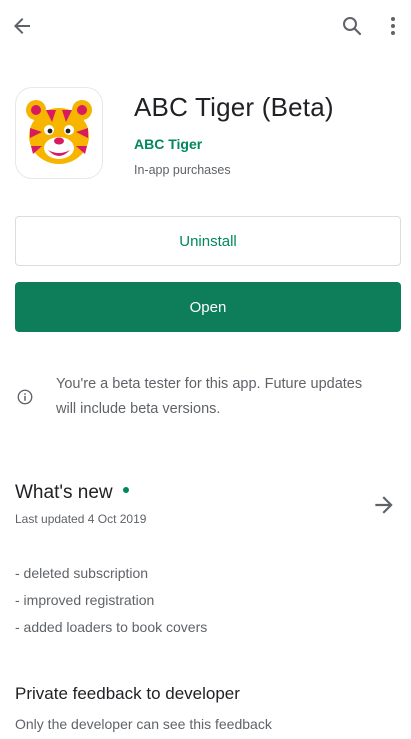  Describe the element at coordinates (25, 397) in the screenshot. I see `info-icon` at that location.